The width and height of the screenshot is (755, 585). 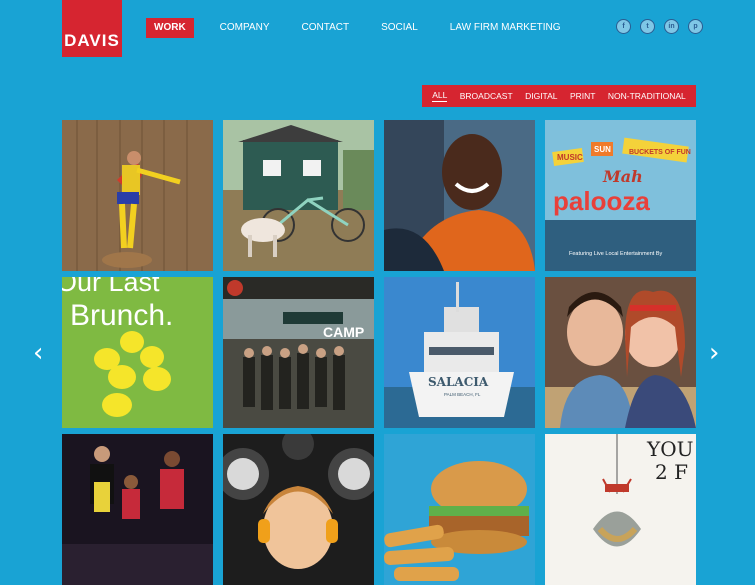 I want to click on brunch-ad-image: Our Last Brunch., so click(x=137, y=352).